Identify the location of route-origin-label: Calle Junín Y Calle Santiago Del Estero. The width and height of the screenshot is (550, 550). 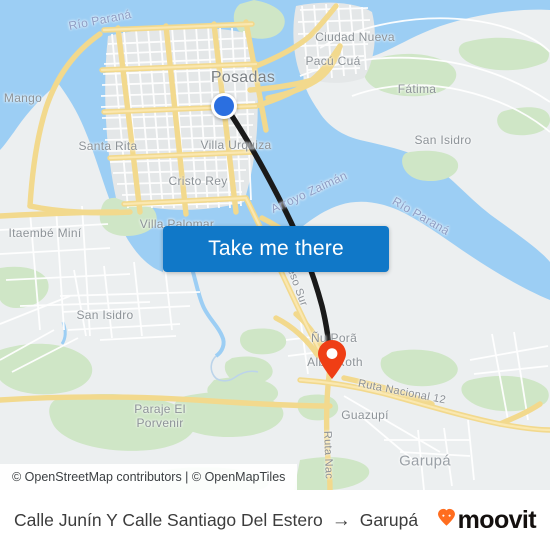
(168, 519).